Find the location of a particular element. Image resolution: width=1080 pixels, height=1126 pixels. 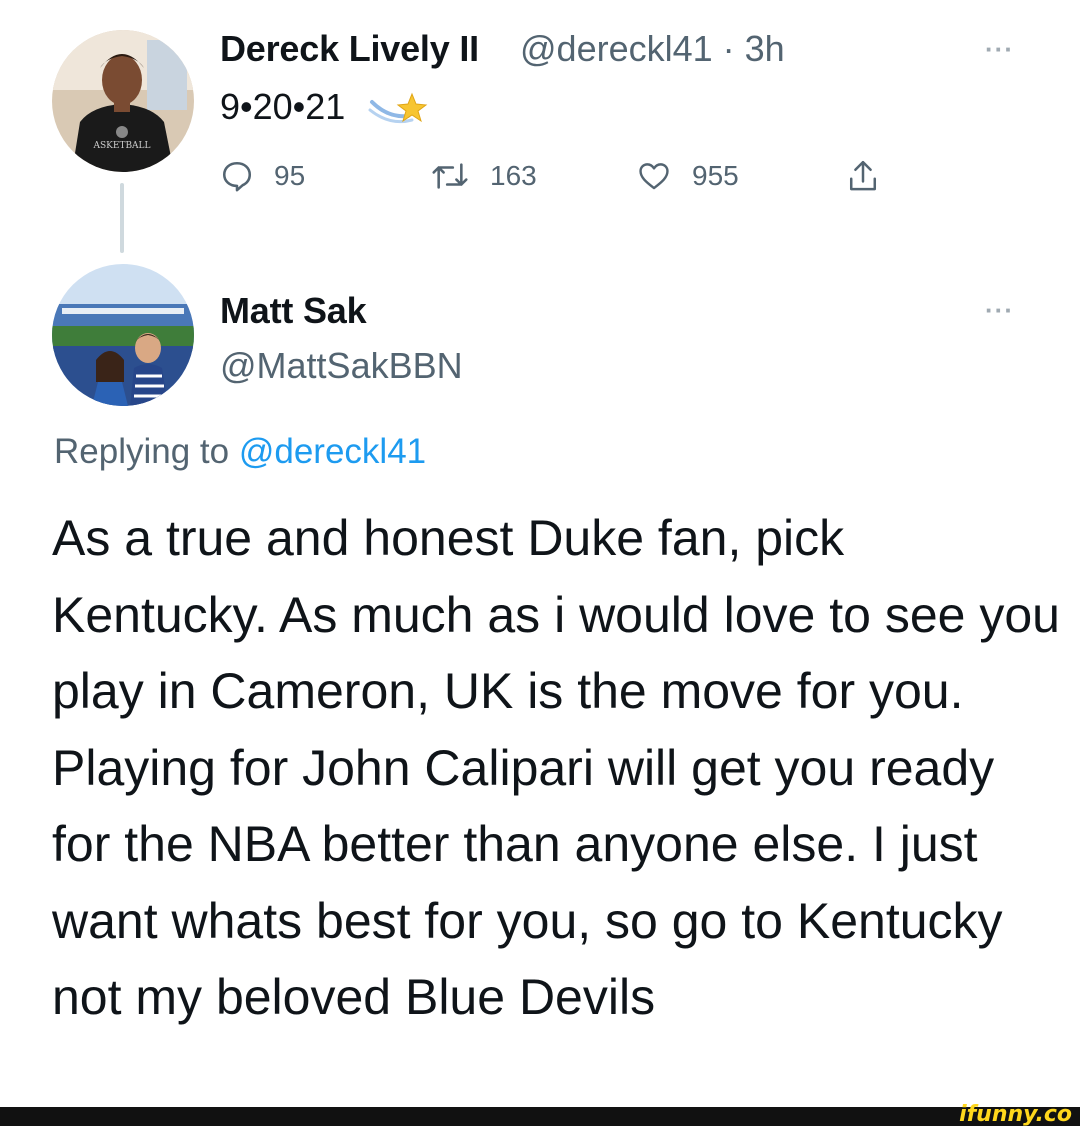

tweet-text: 9•20•21 is located at coordinates (283, 106).